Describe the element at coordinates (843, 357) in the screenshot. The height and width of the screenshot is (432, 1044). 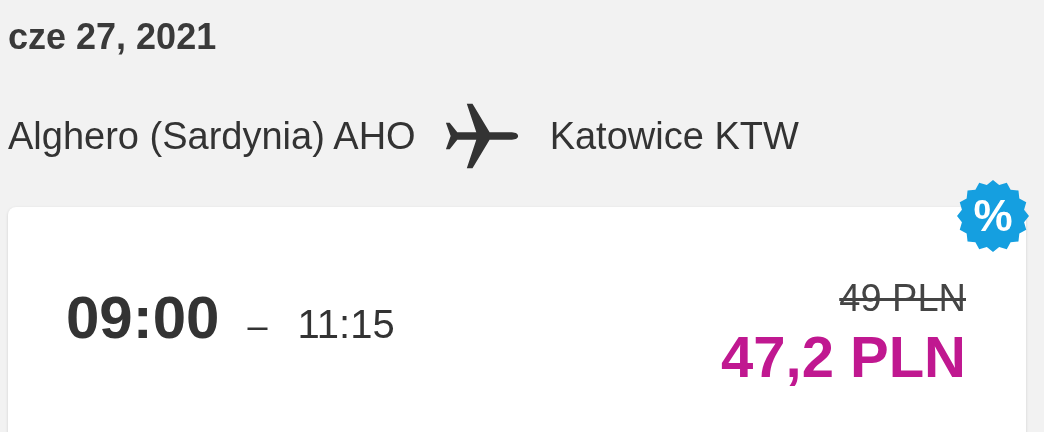
I see `discount-price: 47,2 PLN` at that location.